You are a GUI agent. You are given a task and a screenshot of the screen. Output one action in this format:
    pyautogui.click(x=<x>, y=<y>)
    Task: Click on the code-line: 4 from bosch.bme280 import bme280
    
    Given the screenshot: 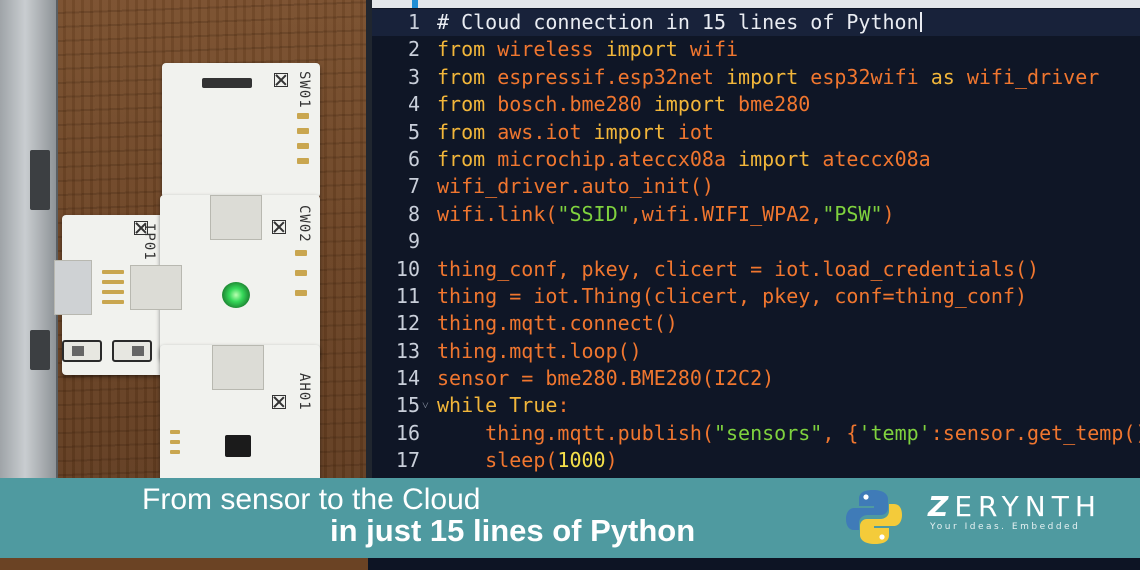 What is the action you would take?
    pyautogui.click(x=756, y=104)
    